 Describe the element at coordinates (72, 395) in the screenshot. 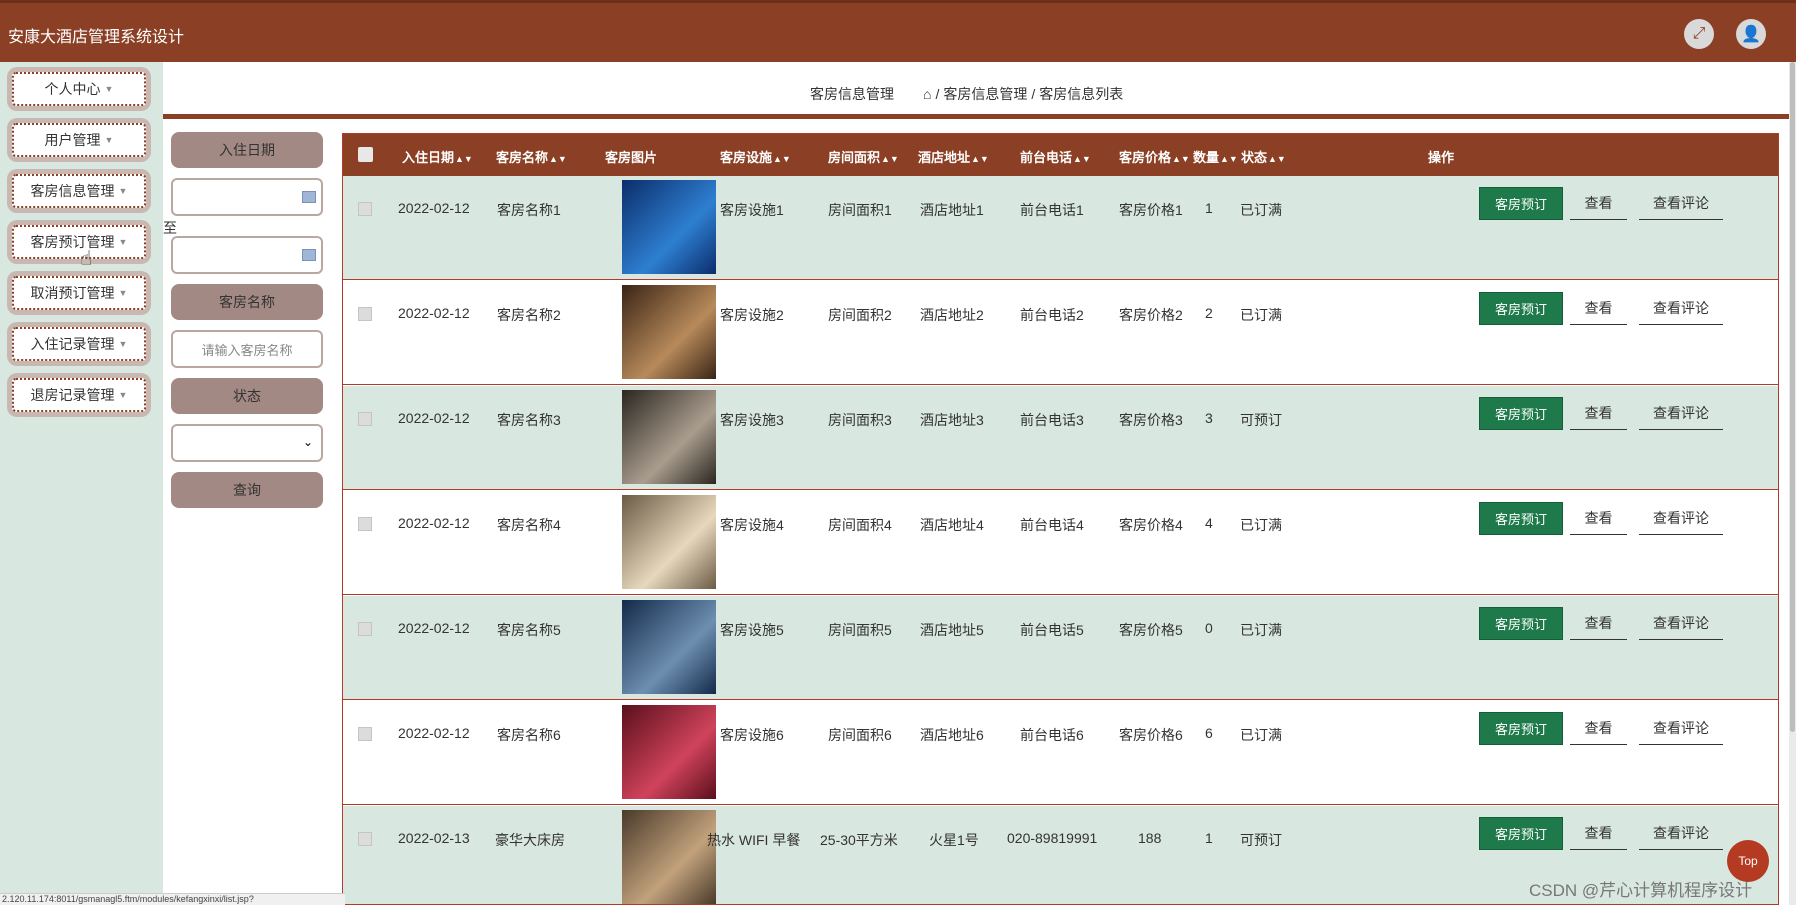

I see `sidebar-item-label: 退房记录管理` at that location.